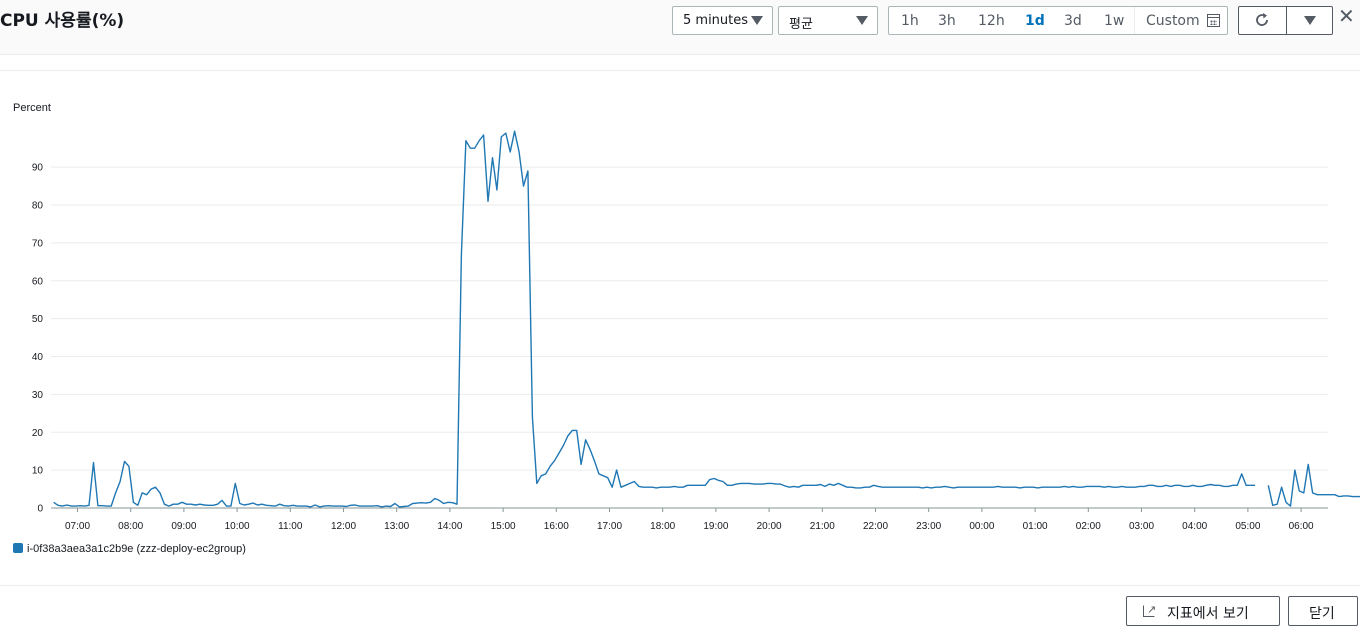 Image resolution: width=1360 pixels, height=631 pixels. I want to click on x-tick-label: 06:00, so click(1301, 525).